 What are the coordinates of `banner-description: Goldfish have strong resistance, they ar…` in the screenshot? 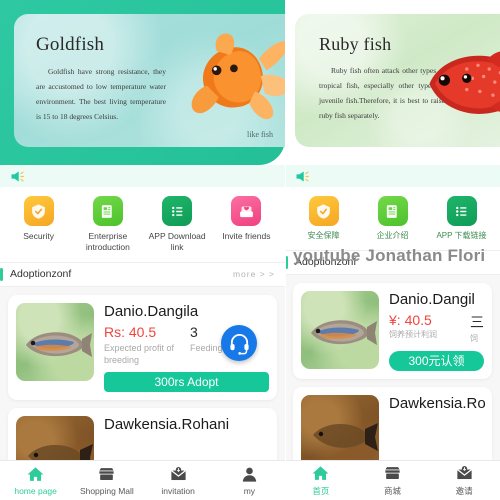 It's located at (101, 94).